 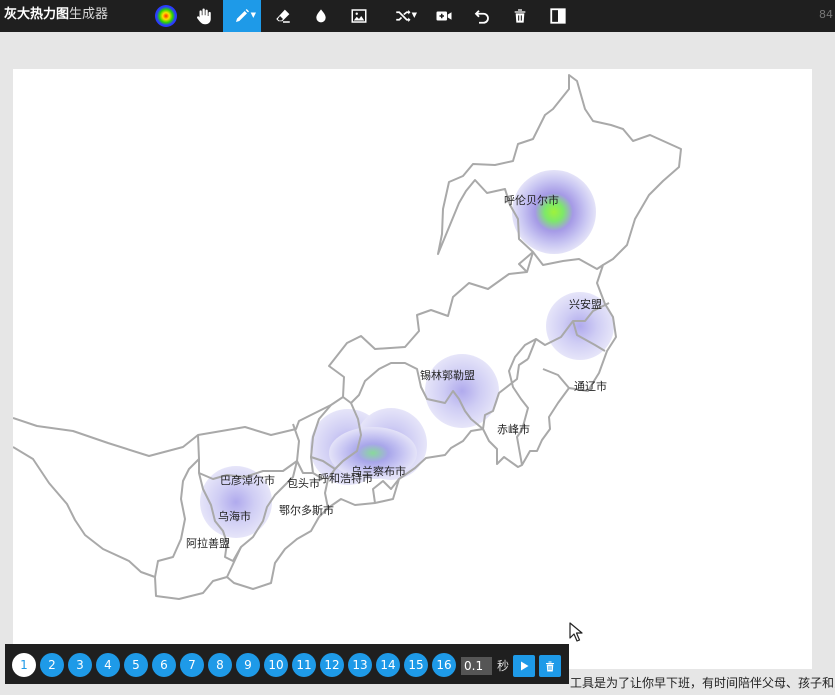 What do you see at coordinates (513, 429) in the screenshot?
I see `label-chifeng: 赤峰市` at bounding box center [513, 429].